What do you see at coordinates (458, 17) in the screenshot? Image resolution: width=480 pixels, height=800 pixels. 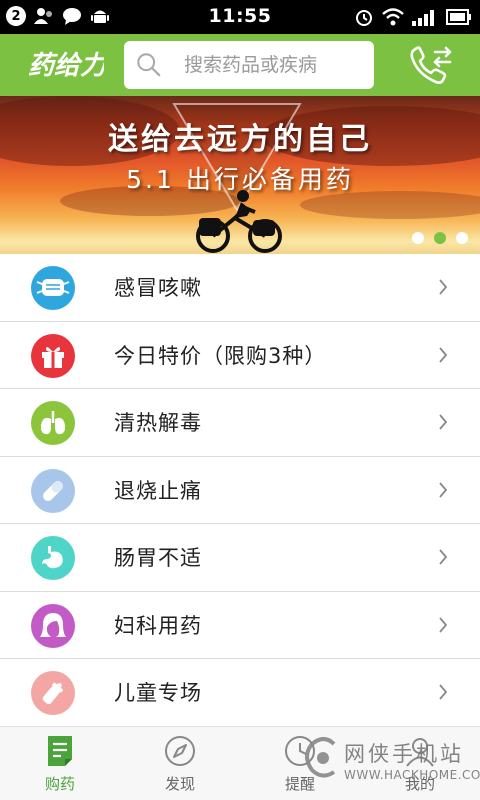 I see `battery-icon` at bounding box center [458, 17].